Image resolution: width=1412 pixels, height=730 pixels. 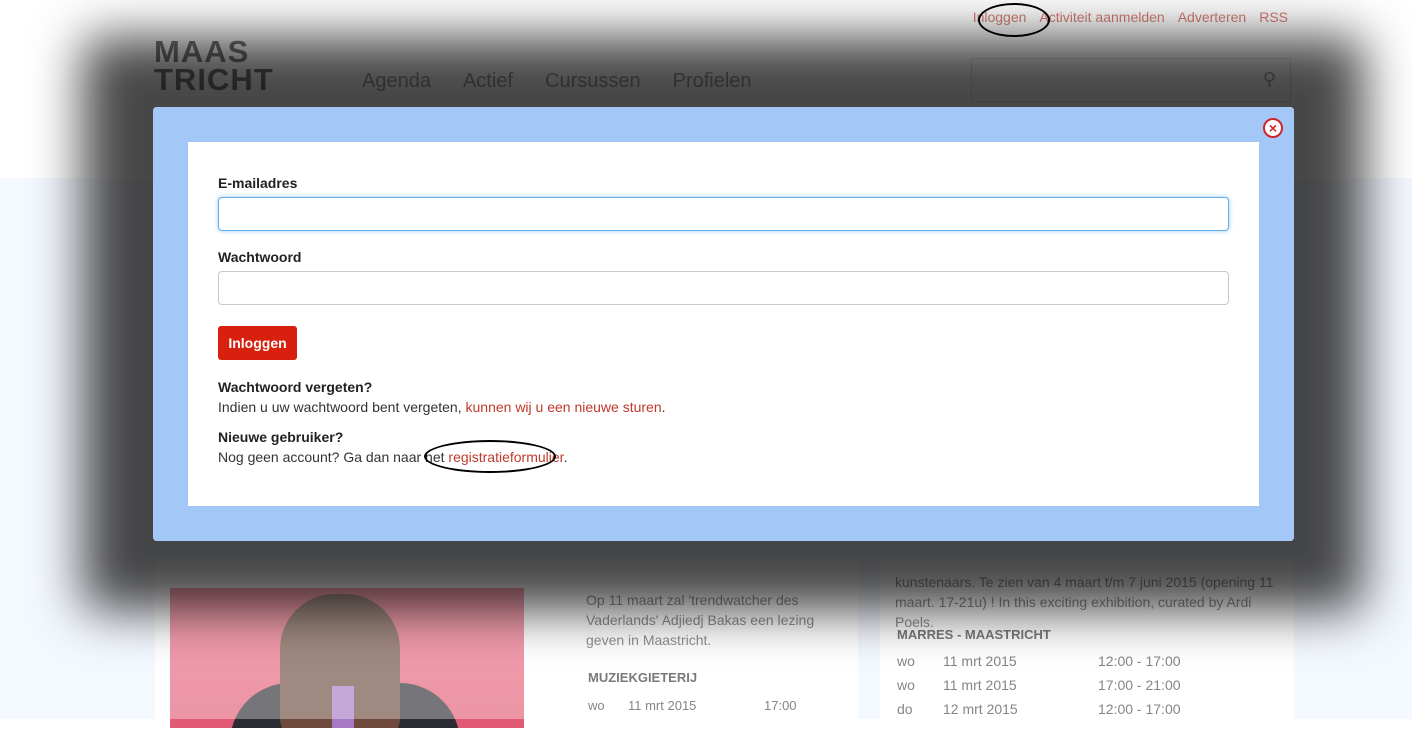 I want to click on new-user-title: Nieuwe gebruiker?, so click(x=281, y=437).